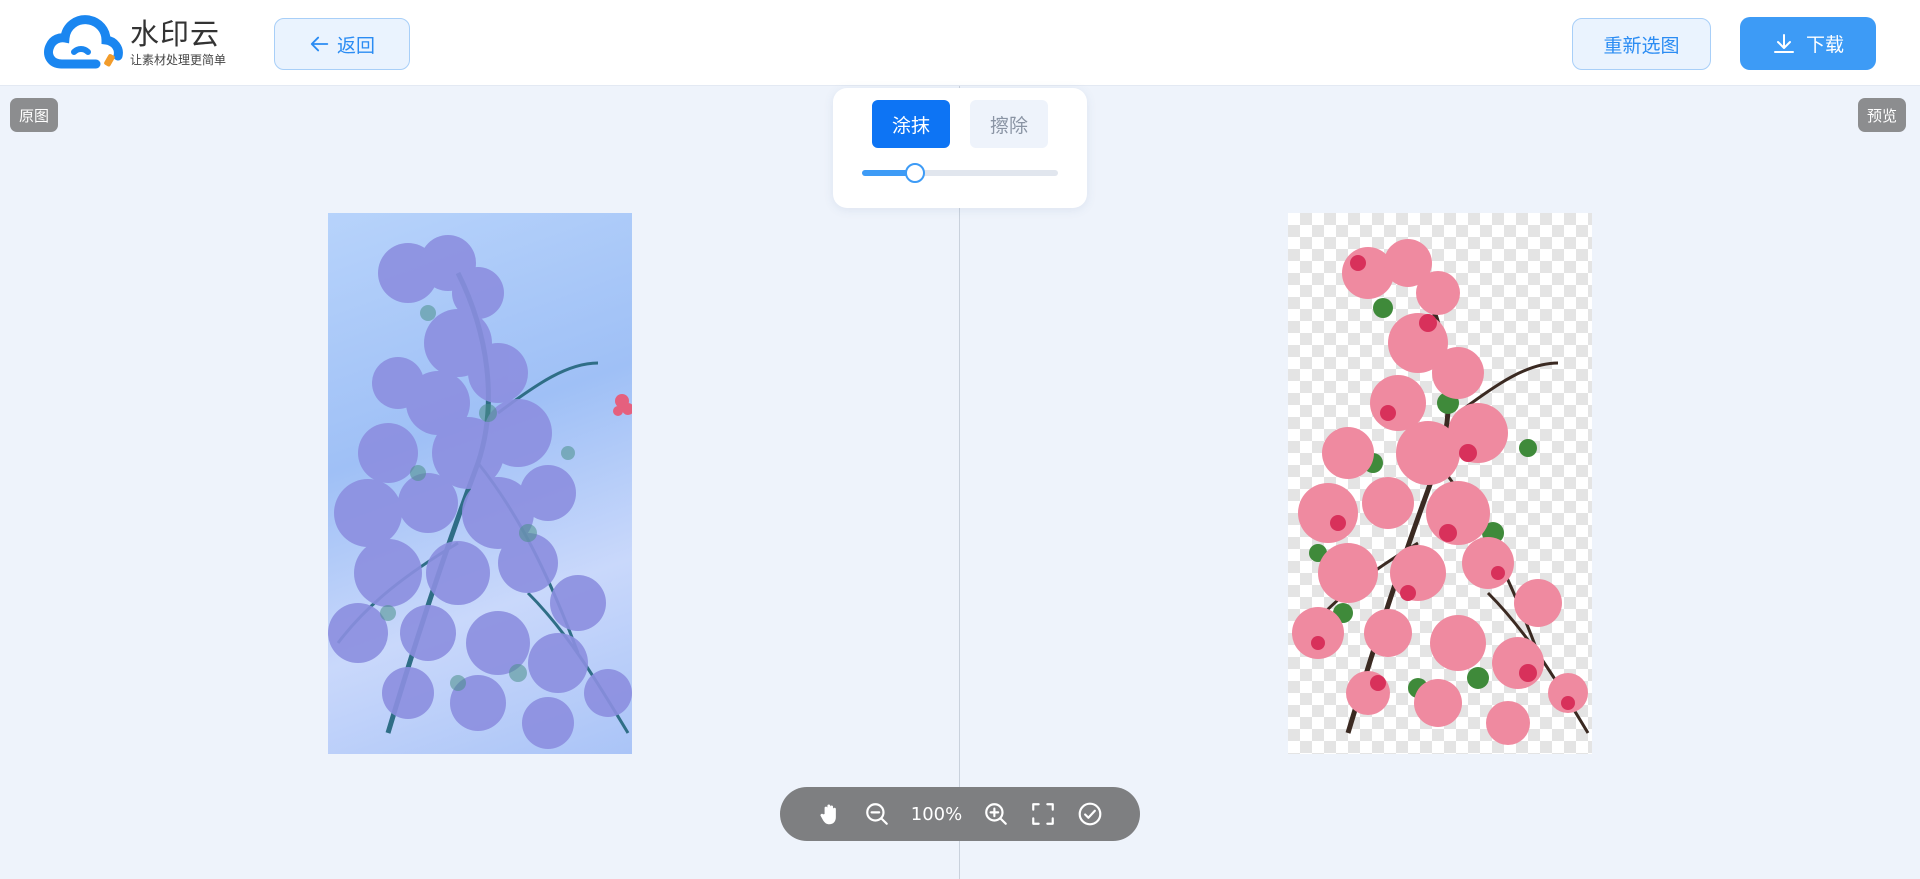  I want to click on blossom-original-image, so click(480, 492).